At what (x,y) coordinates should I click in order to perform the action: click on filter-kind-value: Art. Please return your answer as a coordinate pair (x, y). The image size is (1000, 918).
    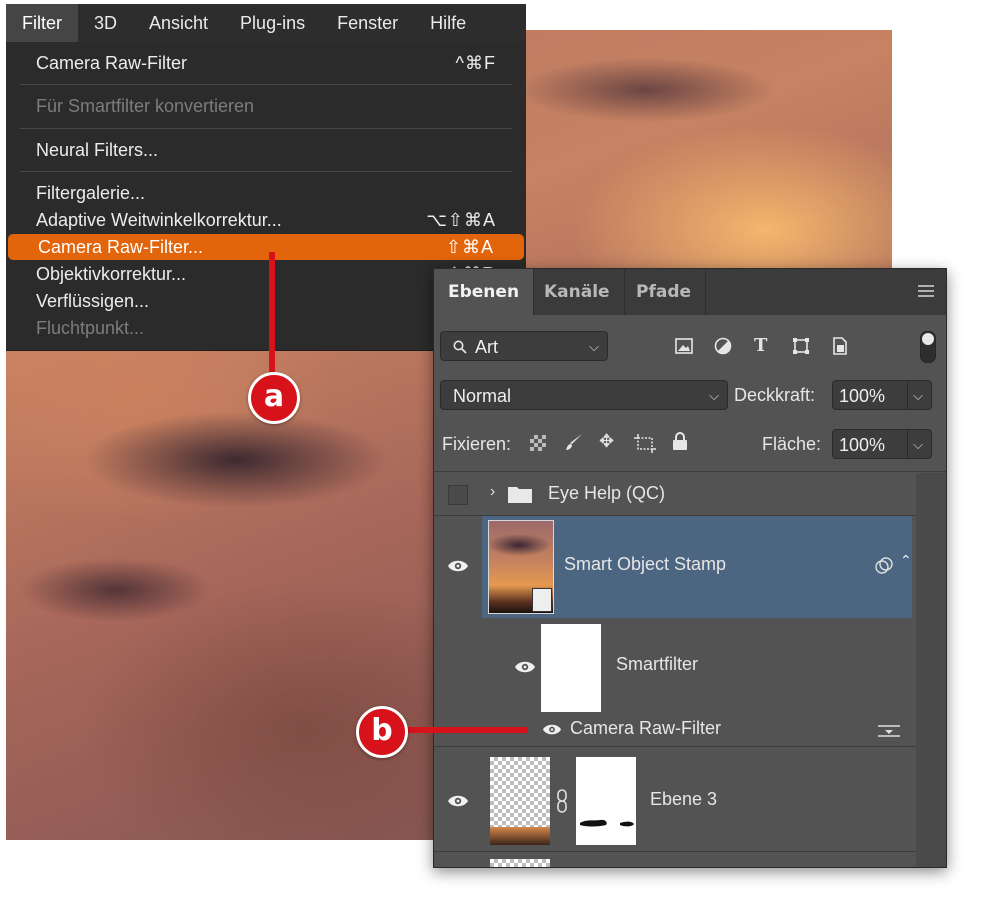
    Looking at the image, I should click on (487, 347).